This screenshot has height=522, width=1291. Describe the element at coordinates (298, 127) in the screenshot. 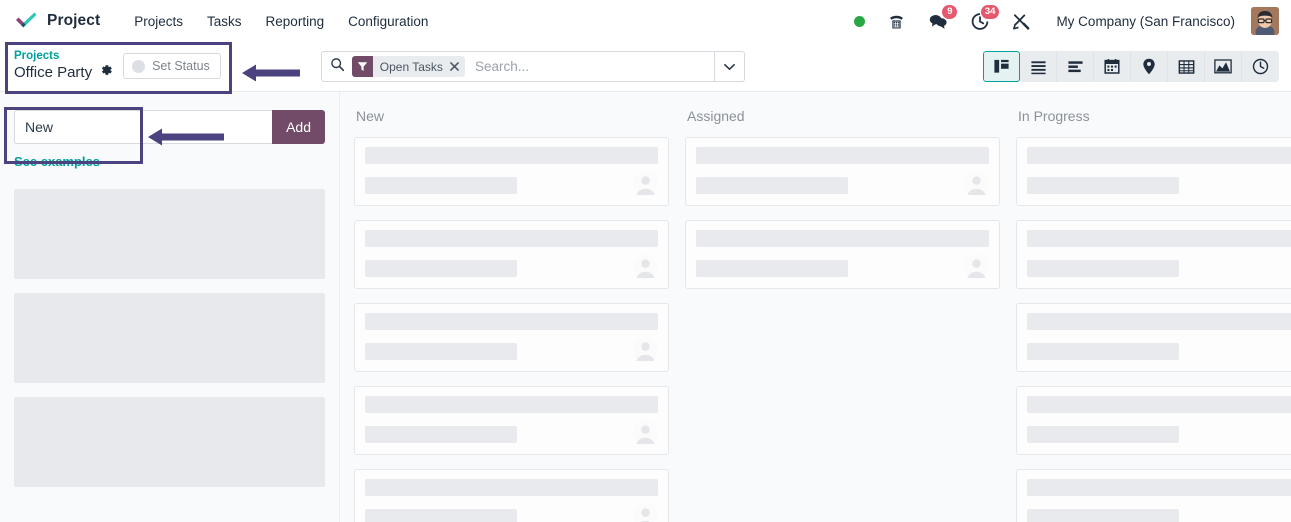

I see `add-button: Add` at that location.